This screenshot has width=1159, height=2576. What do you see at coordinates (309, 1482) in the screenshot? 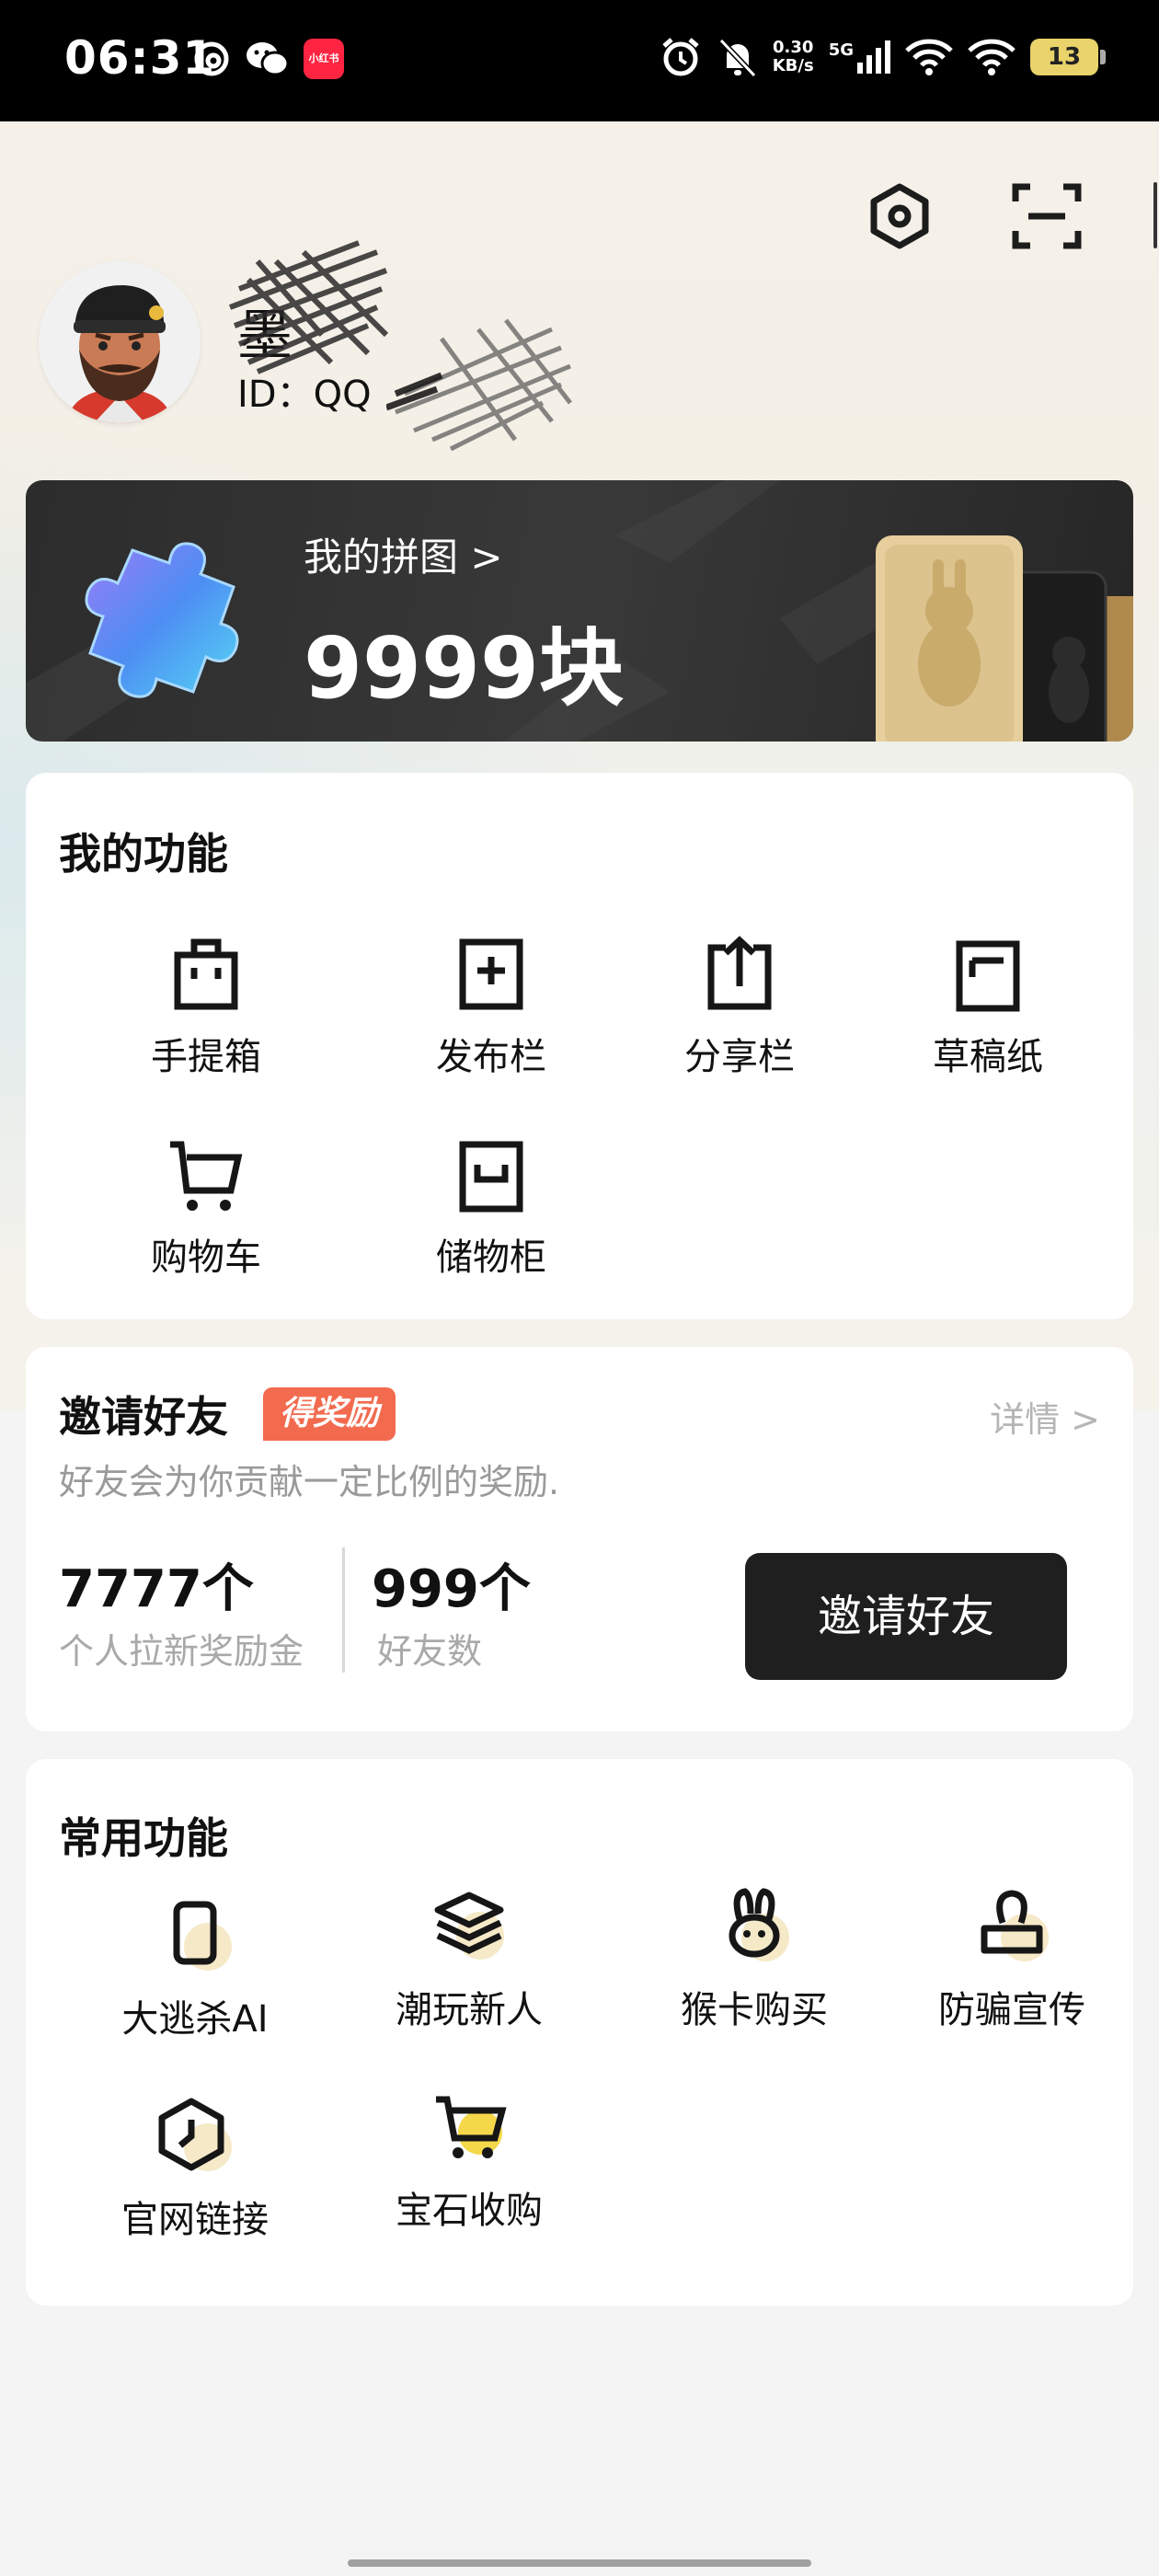
I see `invite-description: 好友会为你贡献一定比例的奖励.` at bounding box center [309, 1482].